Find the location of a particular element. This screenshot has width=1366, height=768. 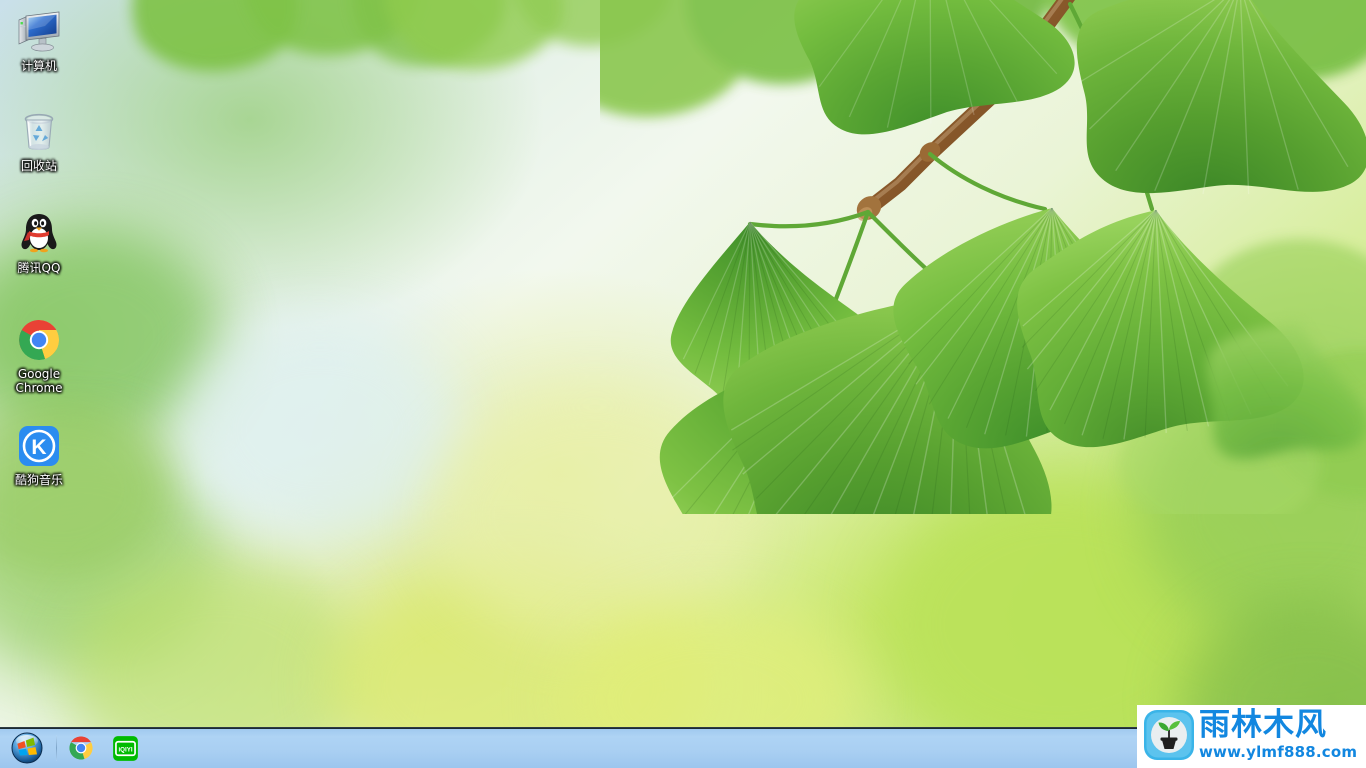

desktop-icon-label: 酷狗音乐 is located at coordinates (38, 480).